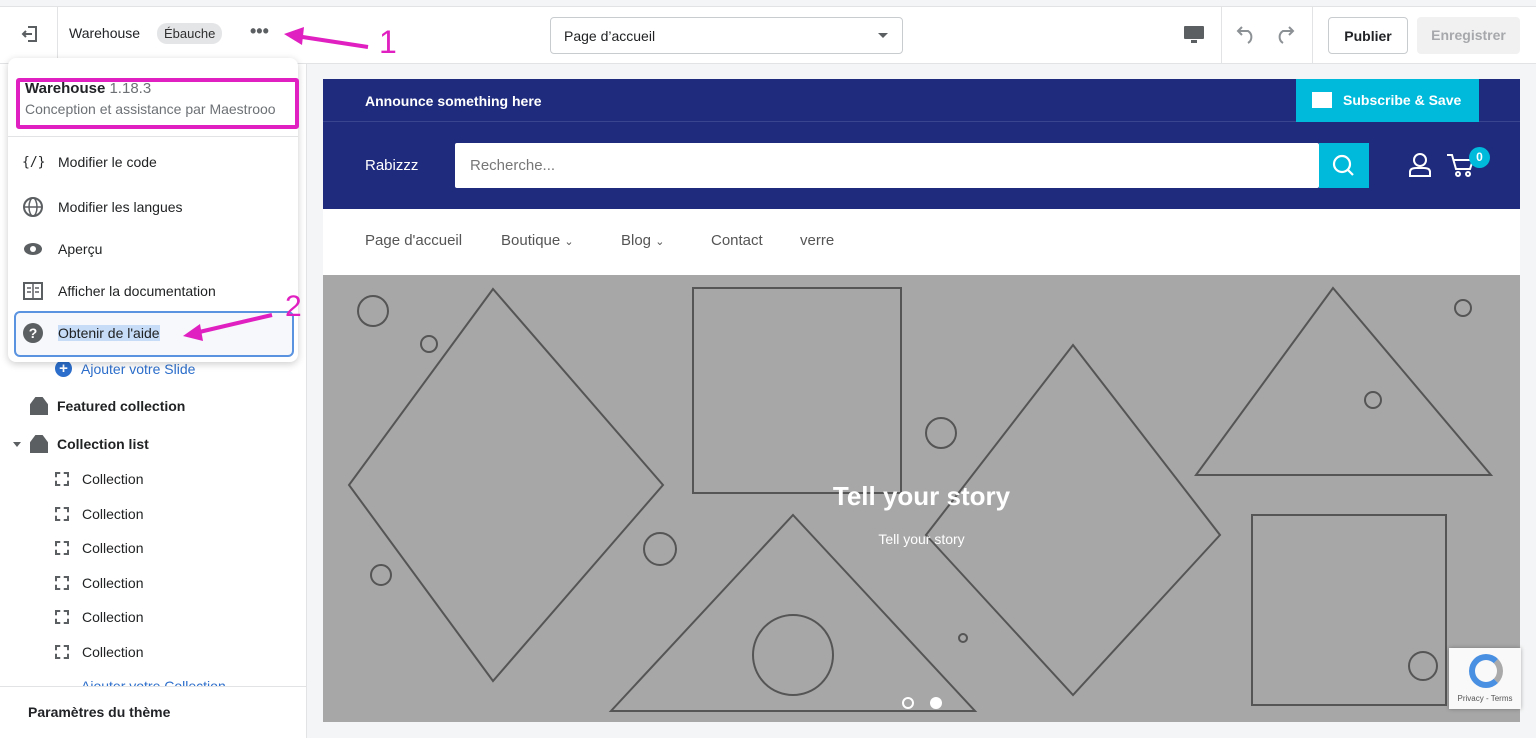 The width and height of the screenshot is (1536, 738). I want to click on section-label: Featured collection, so click(121, 406).